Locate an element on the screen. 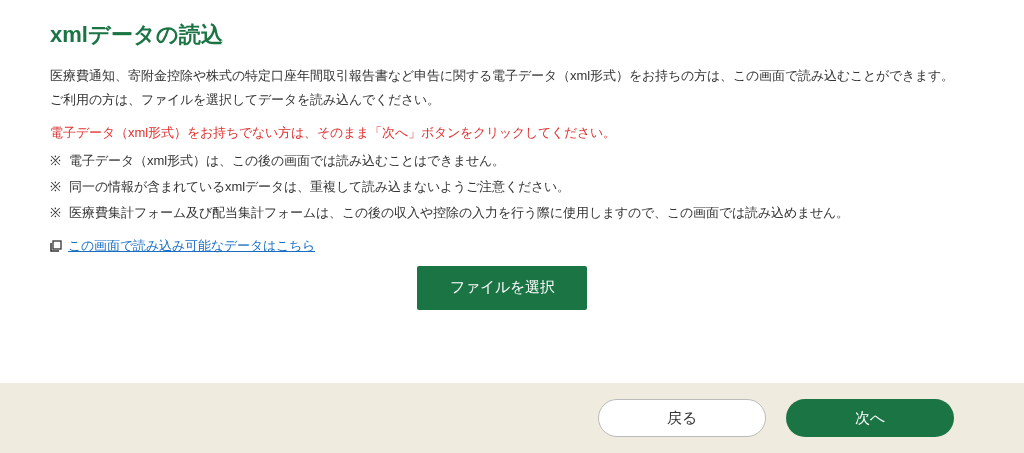 The height and width of the screenshot is (453, 1024). intro-text: 医療費通知、寄附金控除や株式の特定口座年間取引報告書など申告に関する電子データ（xml形式）をお持ちの方は、この画面で読み込むことができます。 is located at coordinates (503, 76).